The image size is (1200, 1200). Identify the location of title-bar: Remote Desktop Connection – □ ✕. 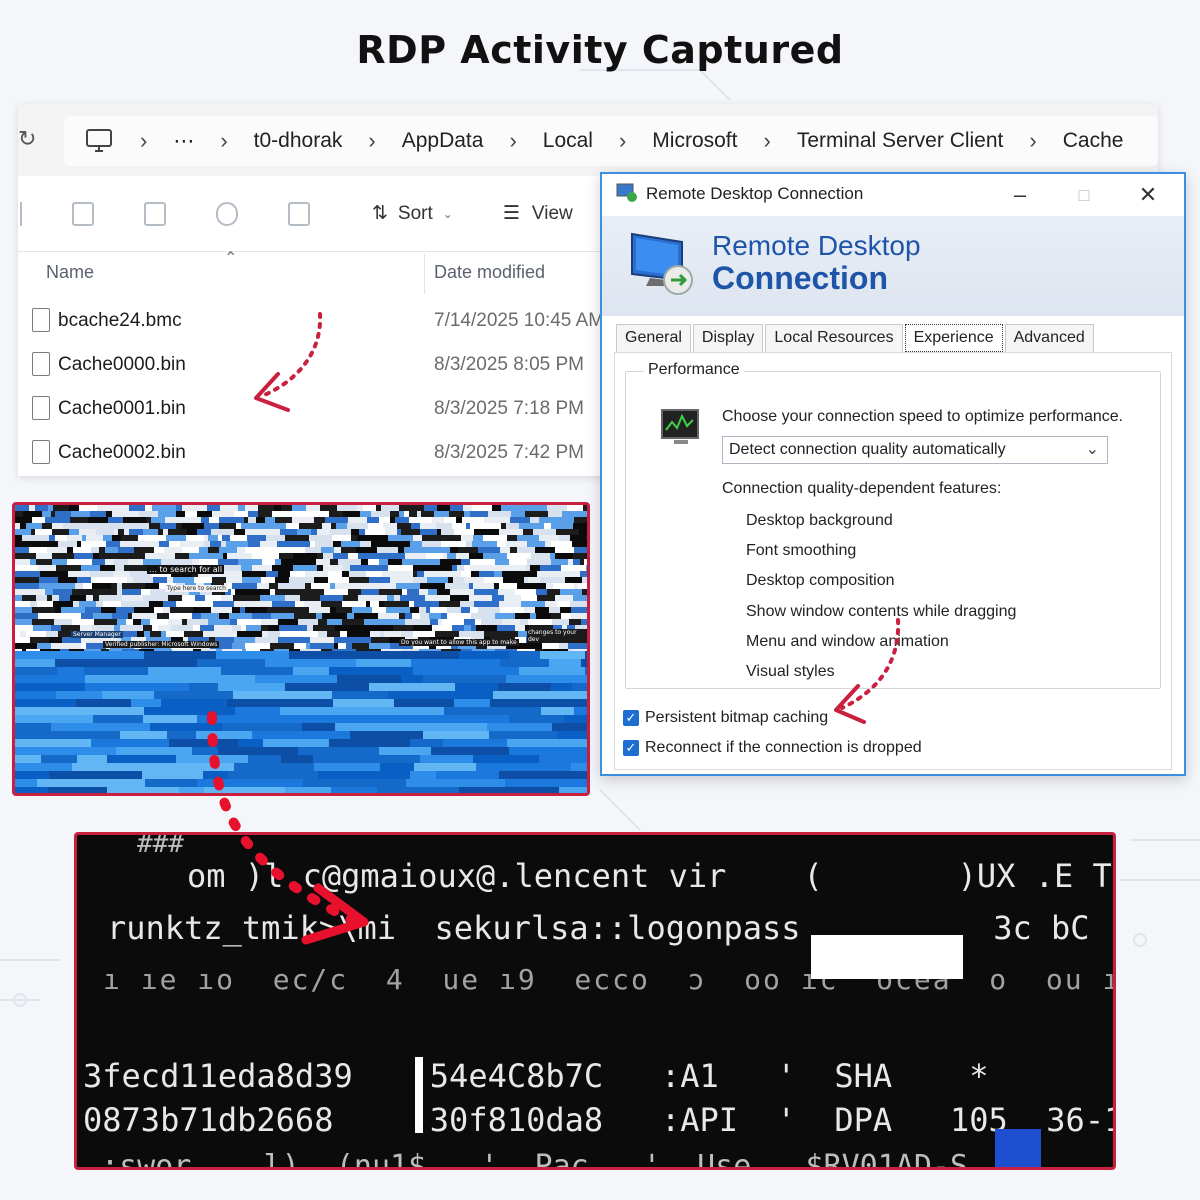
(893, 195).